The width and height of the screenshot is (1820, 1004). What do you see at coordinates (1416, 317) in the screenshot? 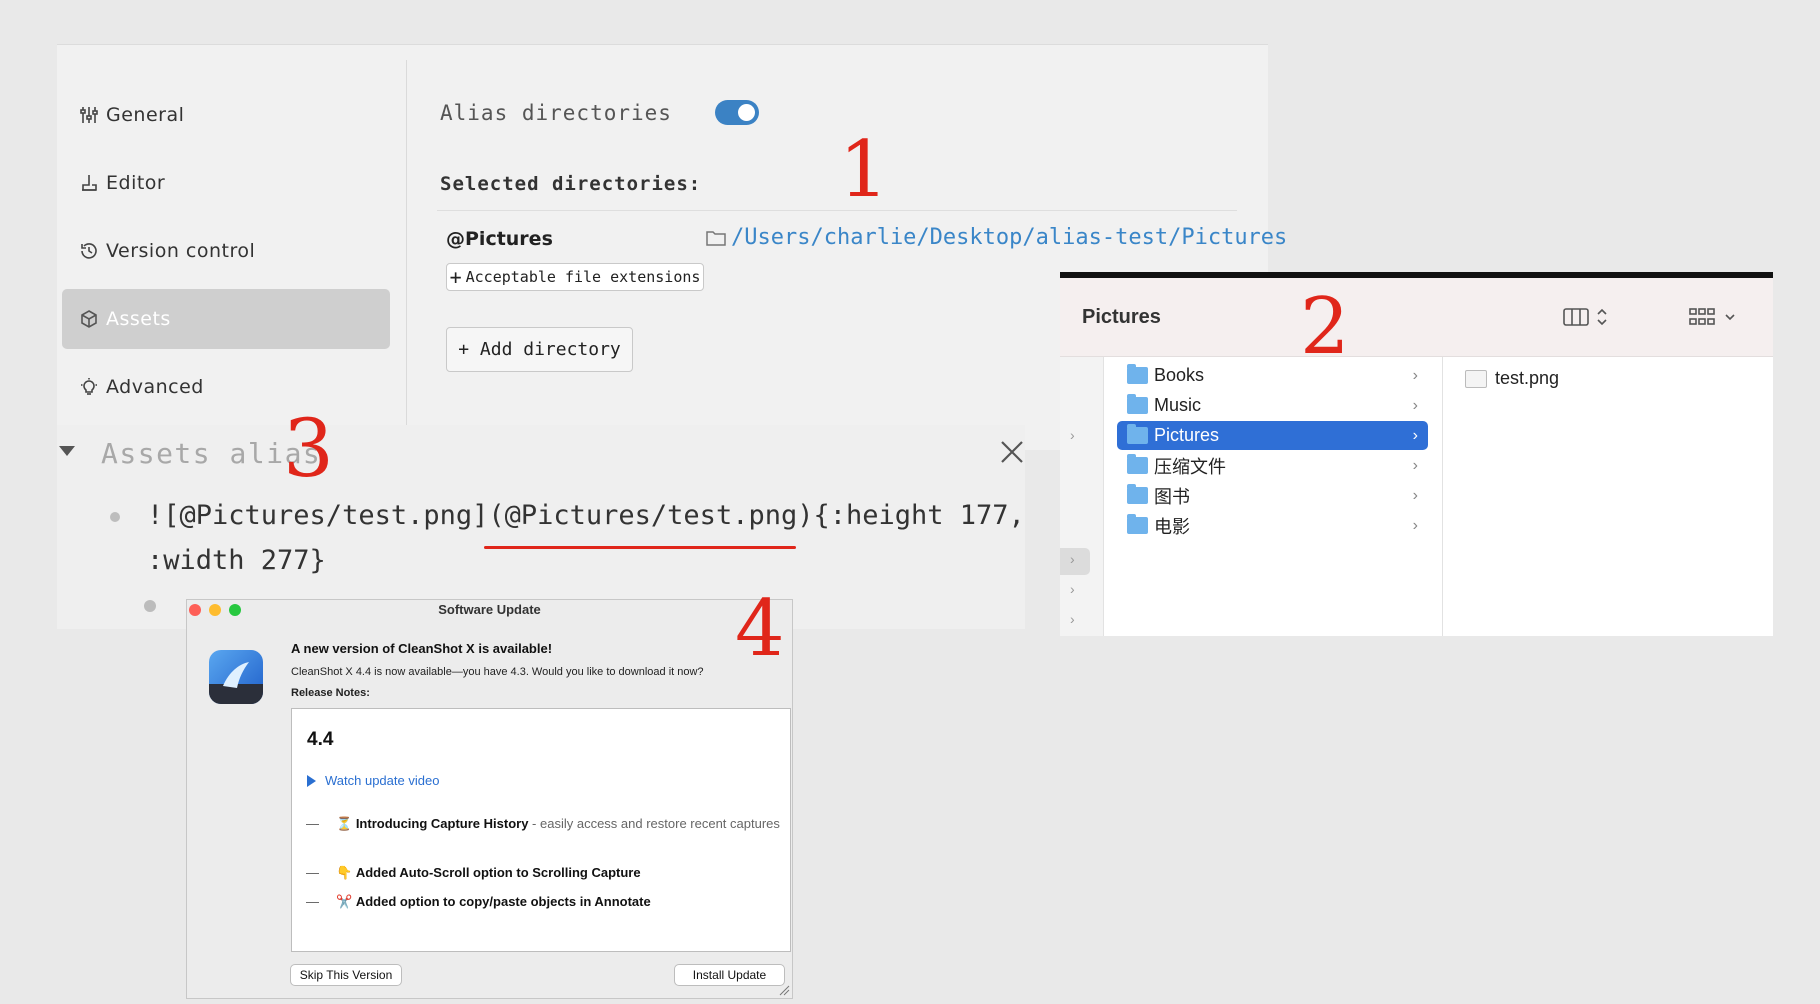
I see `finder-toolbar` at bounding box center [1416, 317].